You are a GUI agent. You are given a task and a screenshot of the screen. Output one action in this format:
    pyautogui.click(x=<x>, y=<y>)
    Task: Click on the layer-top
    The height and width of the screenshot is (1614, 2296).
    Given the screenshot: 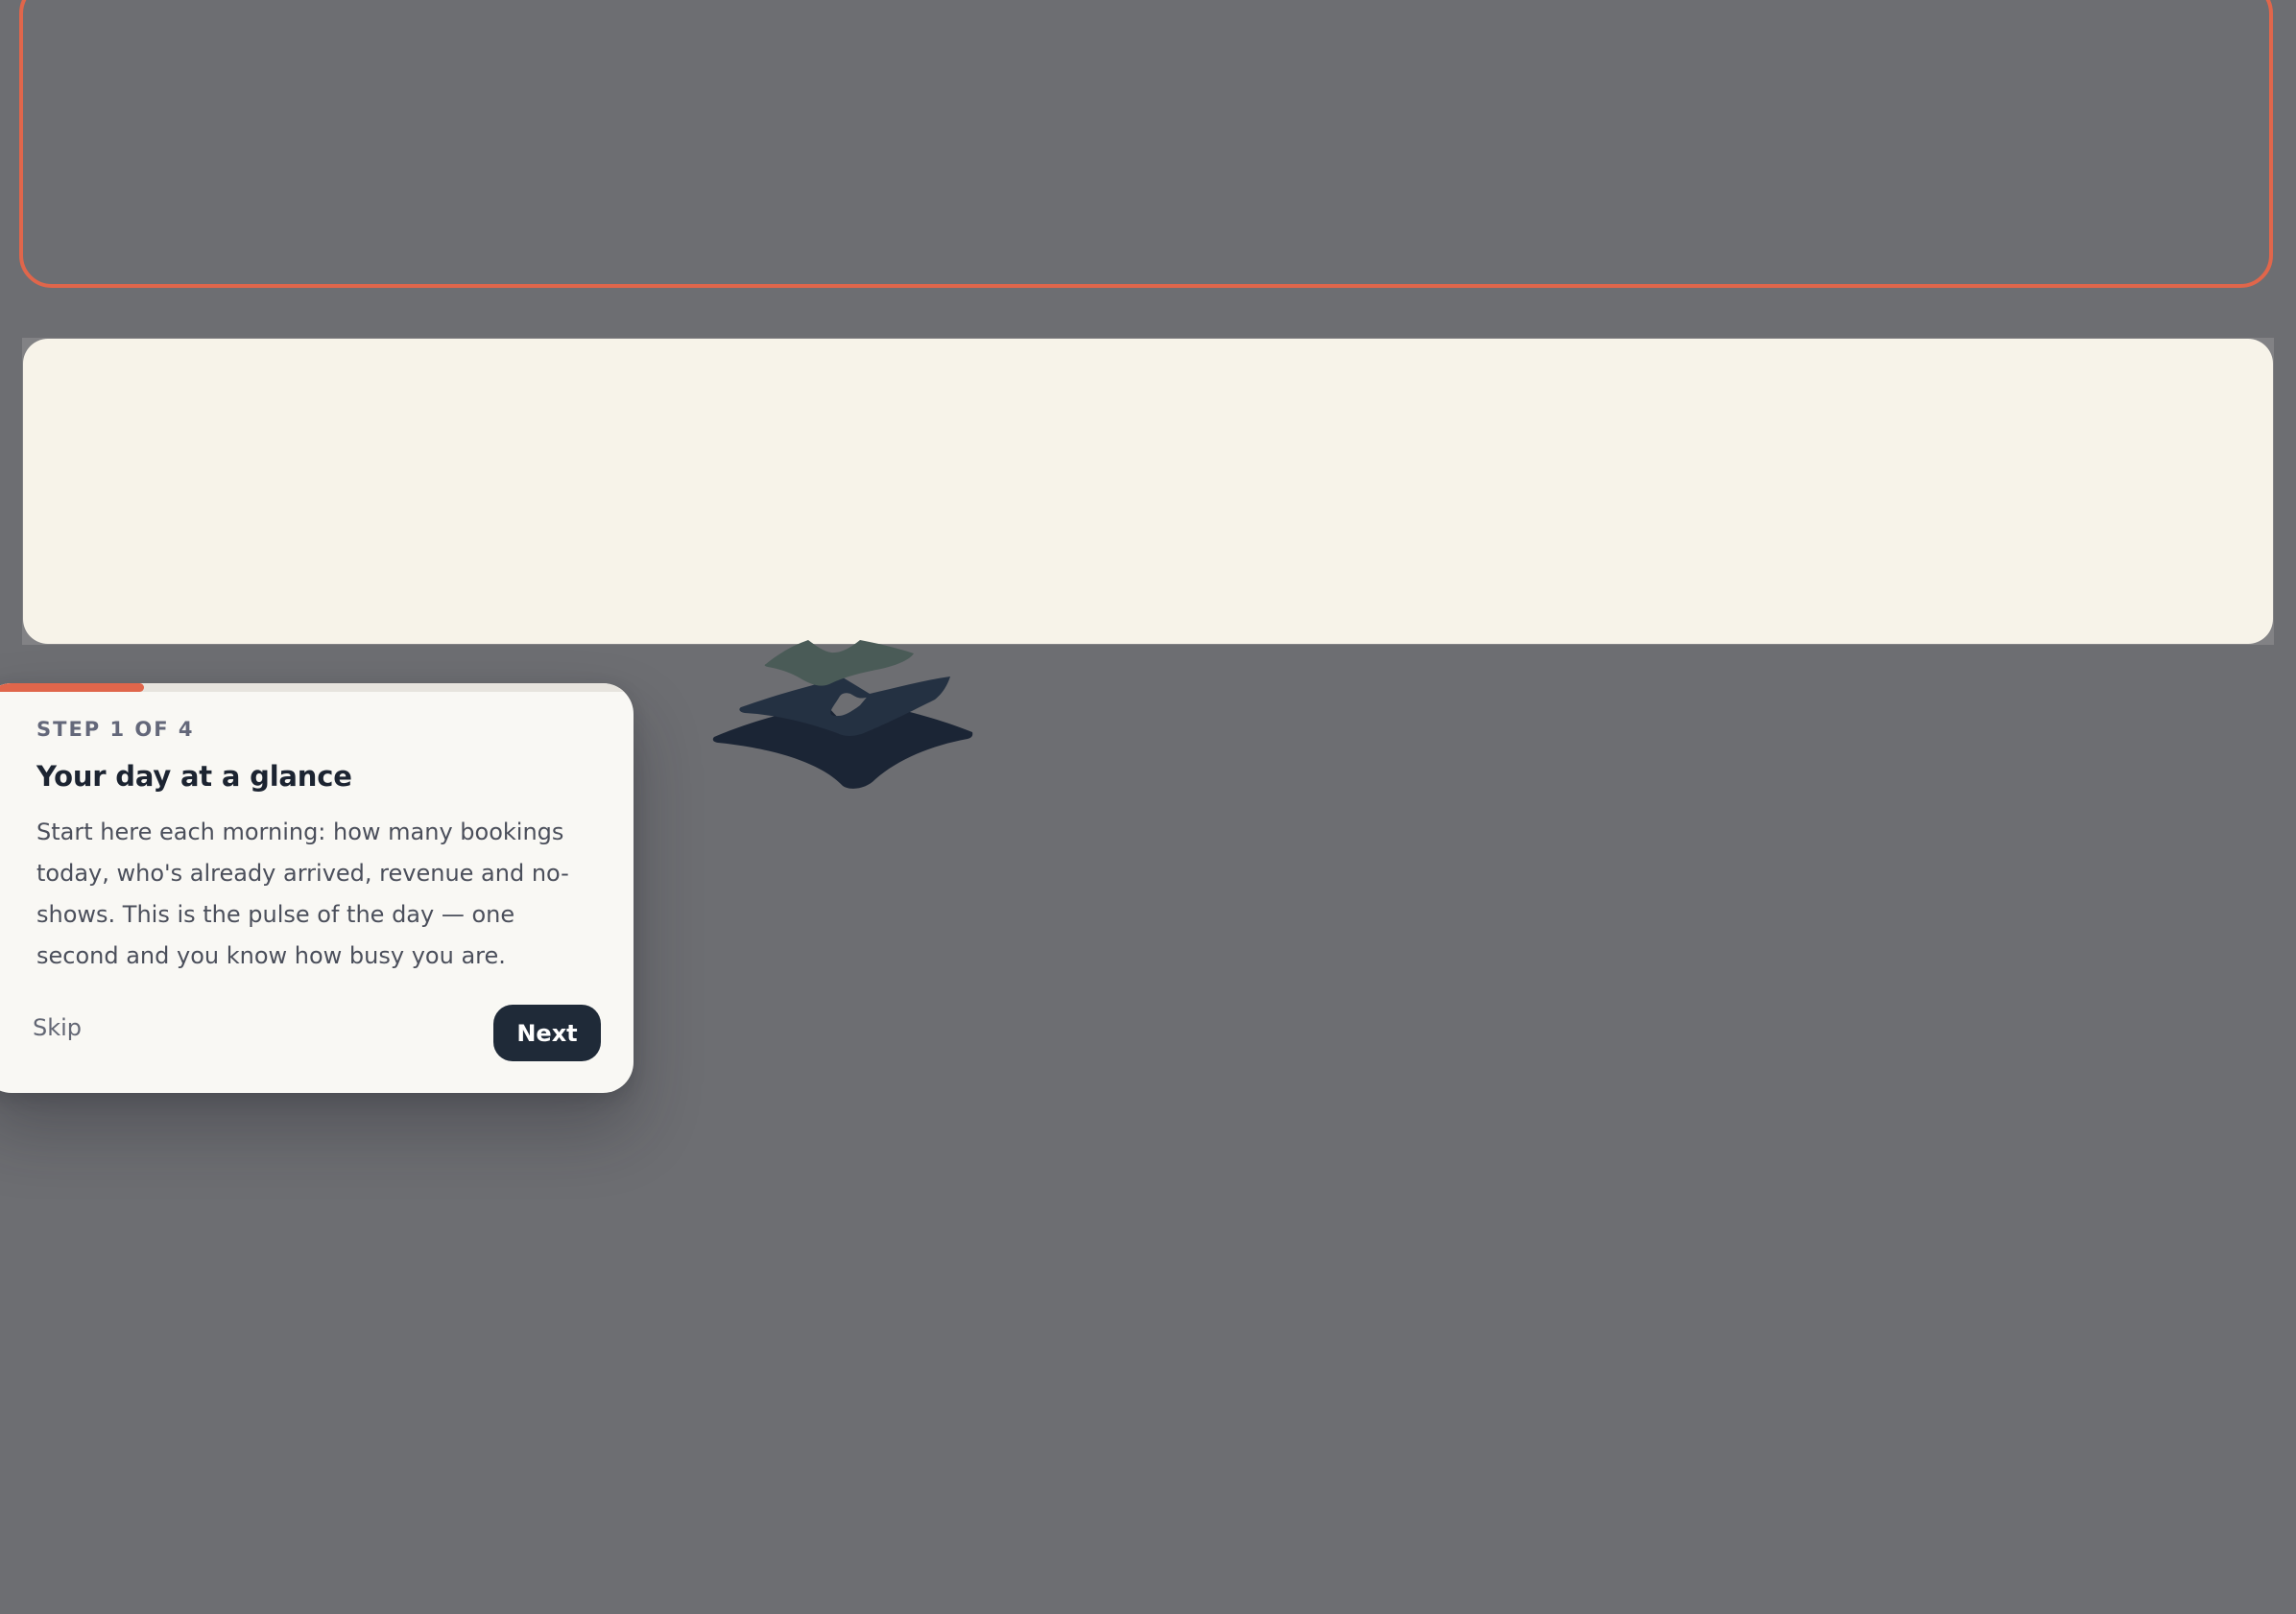 What is the action you would take?
    pyautogui.click(x=839, y=663)
    